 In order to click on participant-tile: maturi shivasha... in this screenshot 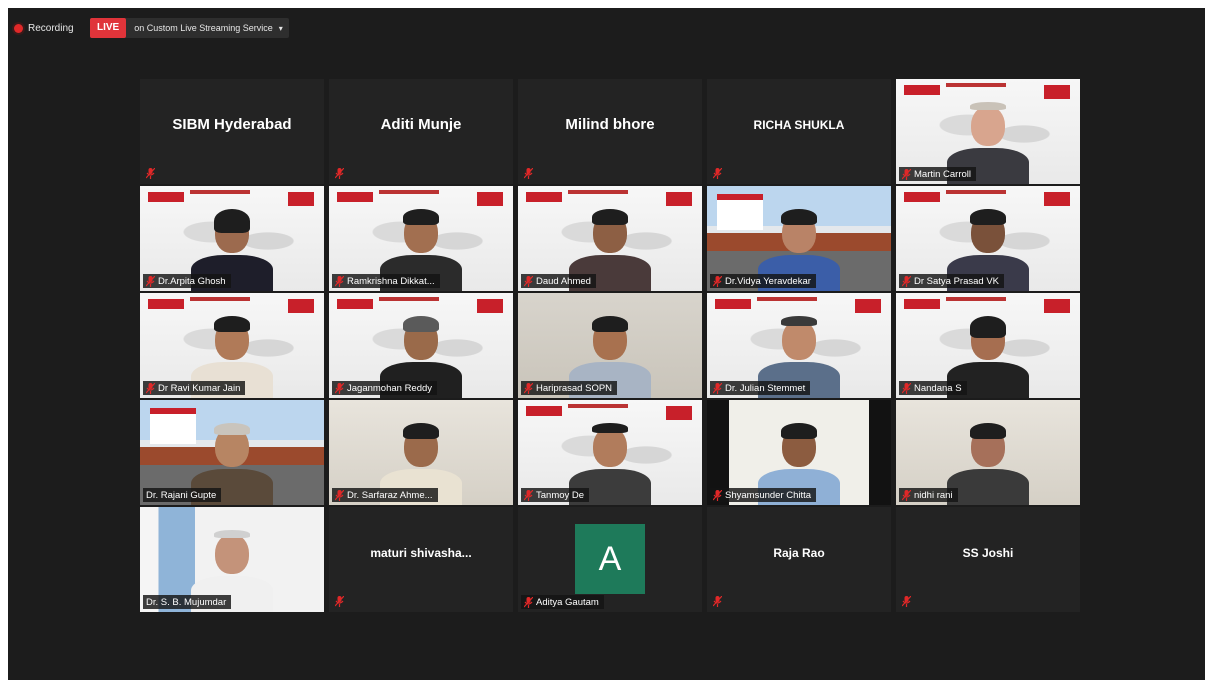, I will do `click(421, 559)`.